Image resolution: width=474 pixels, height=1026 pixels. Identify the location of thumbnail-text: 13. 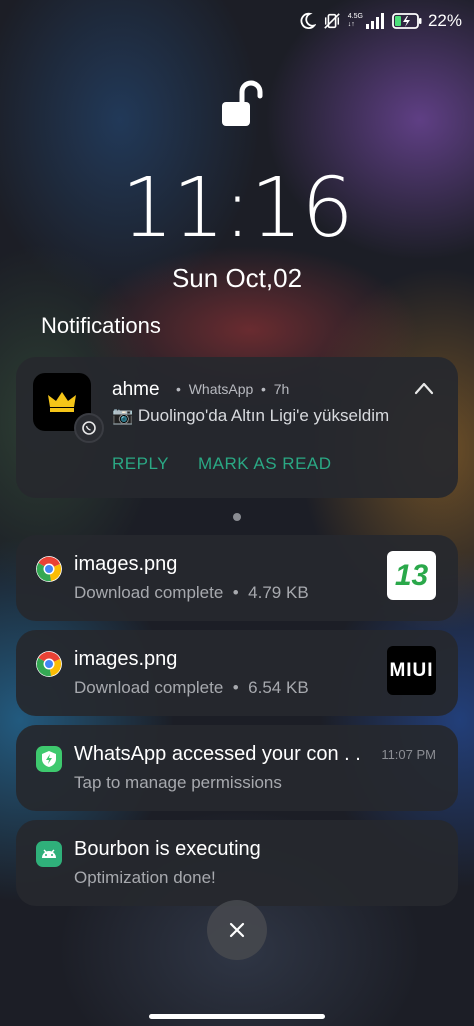
(411, 575).